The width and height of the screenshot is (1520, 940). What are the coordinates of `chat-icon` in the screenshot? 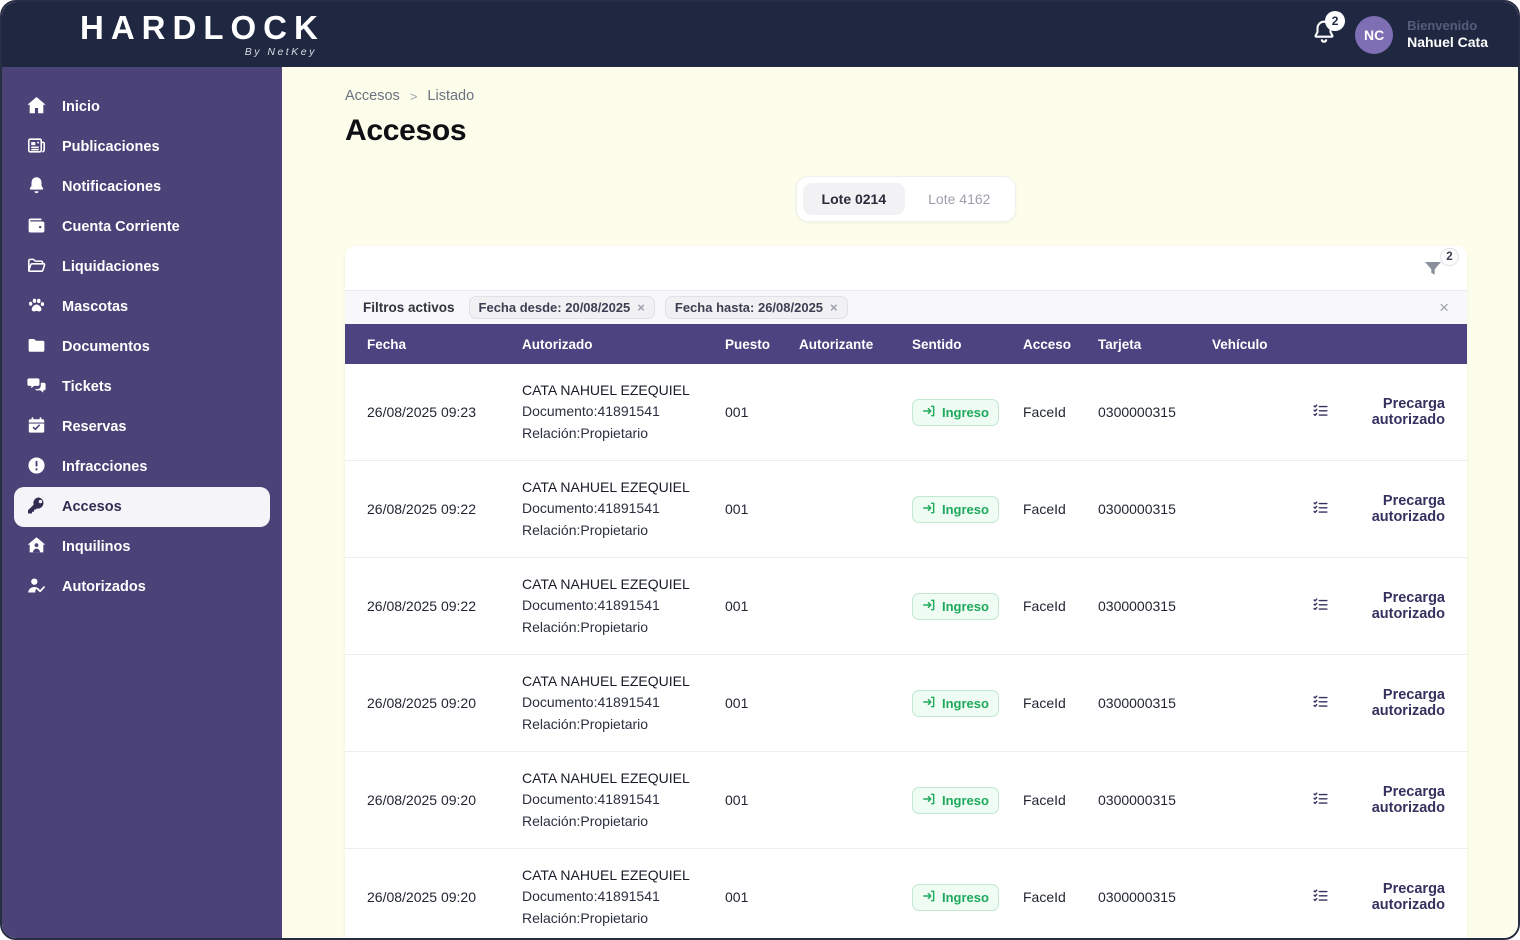 It's located at (36, 387).